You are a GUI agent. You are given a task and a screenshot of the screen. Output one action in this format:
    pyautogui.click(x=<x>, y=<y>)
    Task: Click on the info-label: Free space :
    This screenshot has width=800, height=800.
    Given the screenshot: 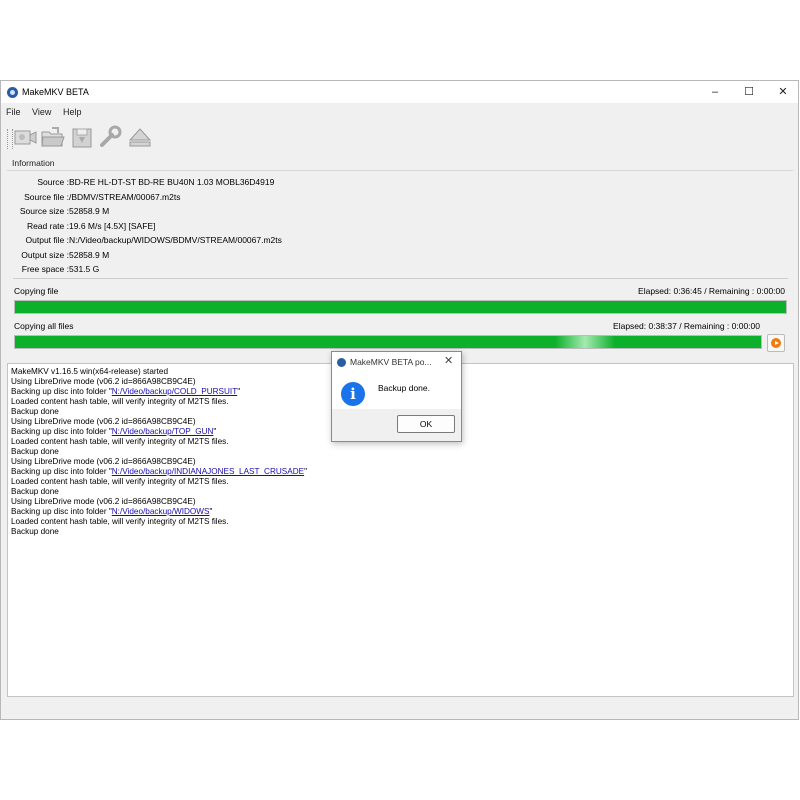 What is the action you would take?
    pyautogui.click(x=45, y=269)
    